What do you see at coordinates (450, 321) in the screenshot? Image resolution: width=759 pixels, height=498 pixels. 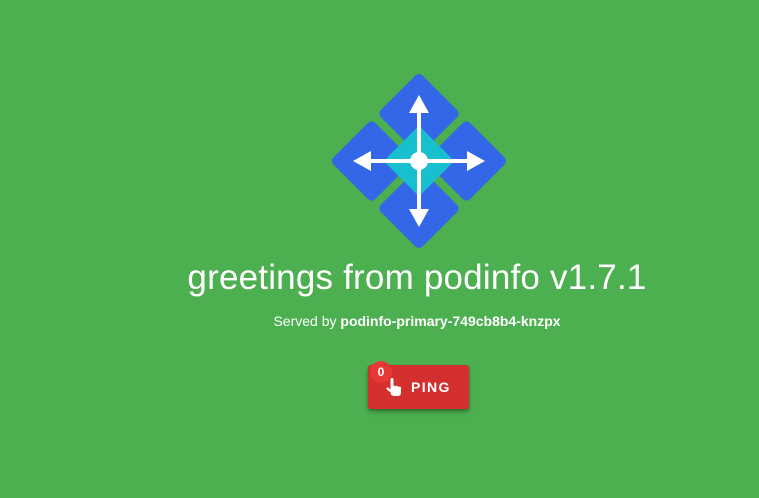 I see `pod-name: podinfo-primary-749cb8b4-knzpx` at bounding box center [450, 321].